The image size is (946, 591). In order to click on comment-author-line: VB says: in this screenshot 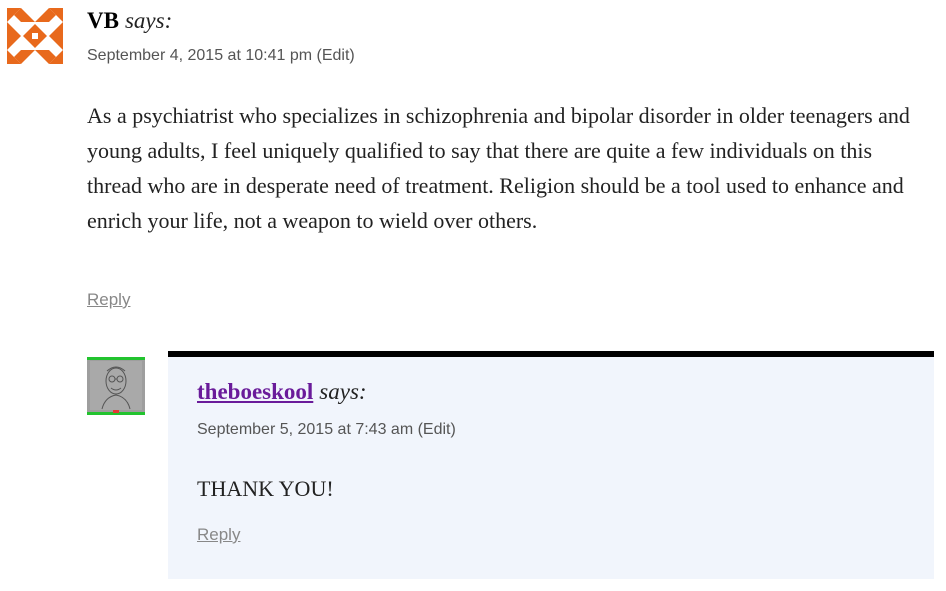, I will do `click(129, 21)`.